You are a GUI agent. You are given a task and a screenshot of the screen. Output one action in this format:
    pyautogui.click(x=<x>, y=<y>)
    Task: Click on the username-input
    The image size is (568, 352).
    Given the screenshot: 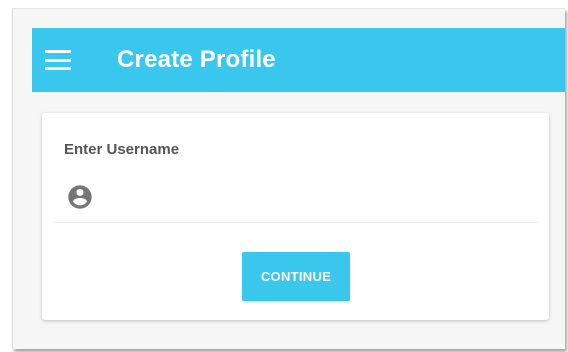 What is the action you would take?
    pyautogui.click(x=320, y=198)
    